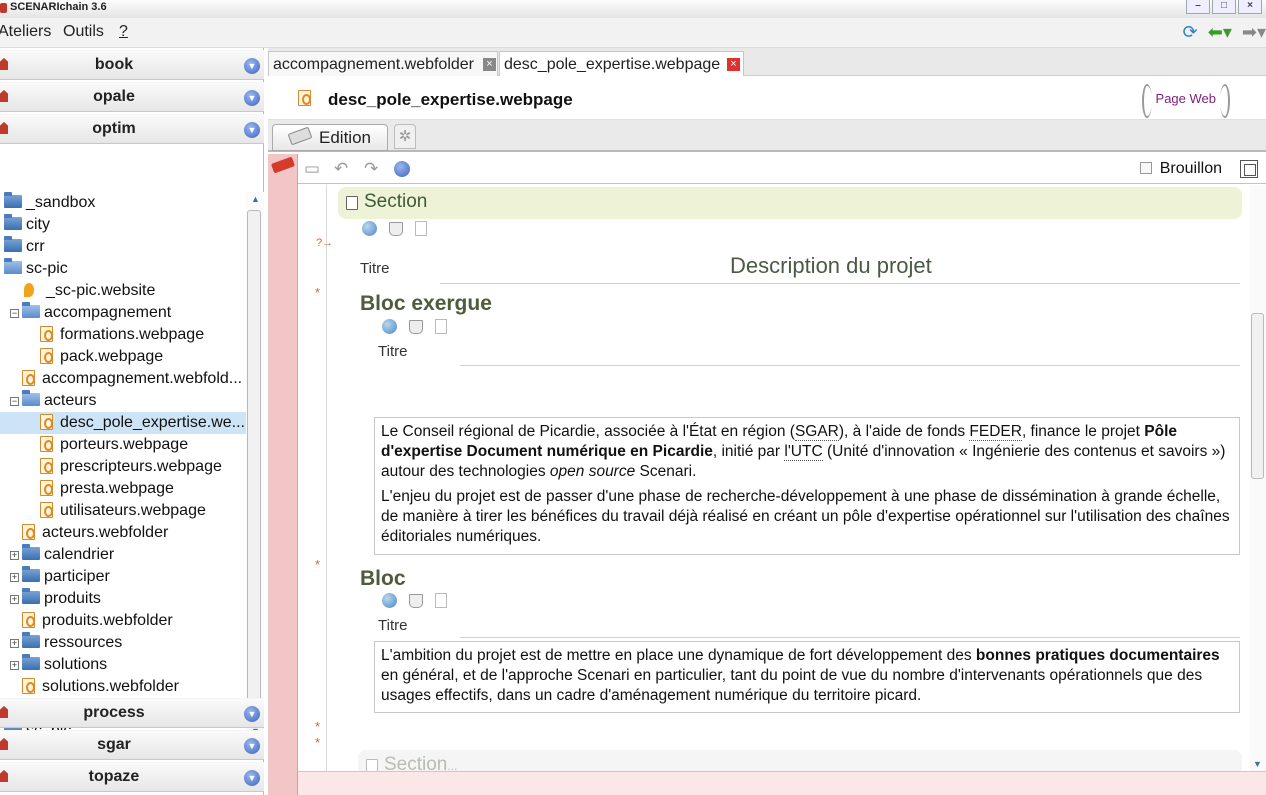 This screenshot has width=1266, height=795. I want to click on tree-item: − acteurs, so click(123, 401).